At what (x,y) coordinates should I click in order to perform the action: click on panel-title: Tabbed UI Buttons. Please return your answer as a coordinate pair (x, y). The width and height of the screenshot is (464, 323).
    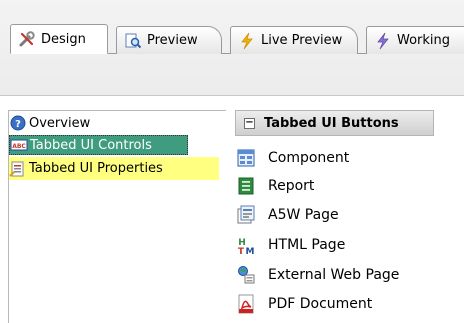
    Looking at the image, I should click on (331, 123).